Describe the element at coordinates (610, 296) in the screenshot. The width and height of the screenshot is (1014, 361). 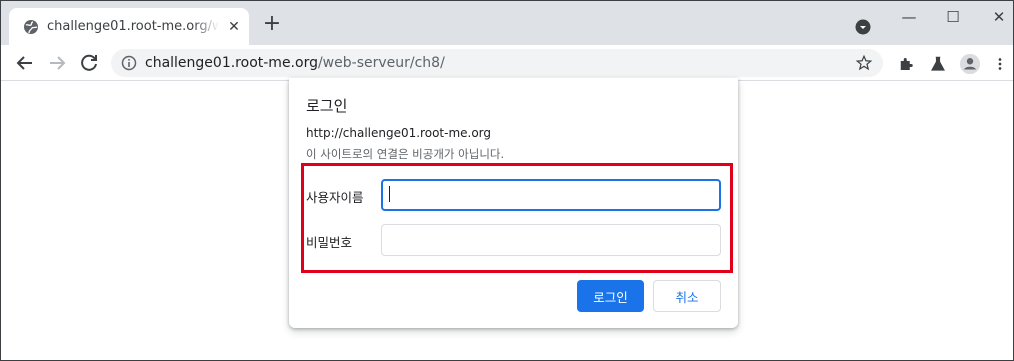
I see `login-button: 로그인` at that location.